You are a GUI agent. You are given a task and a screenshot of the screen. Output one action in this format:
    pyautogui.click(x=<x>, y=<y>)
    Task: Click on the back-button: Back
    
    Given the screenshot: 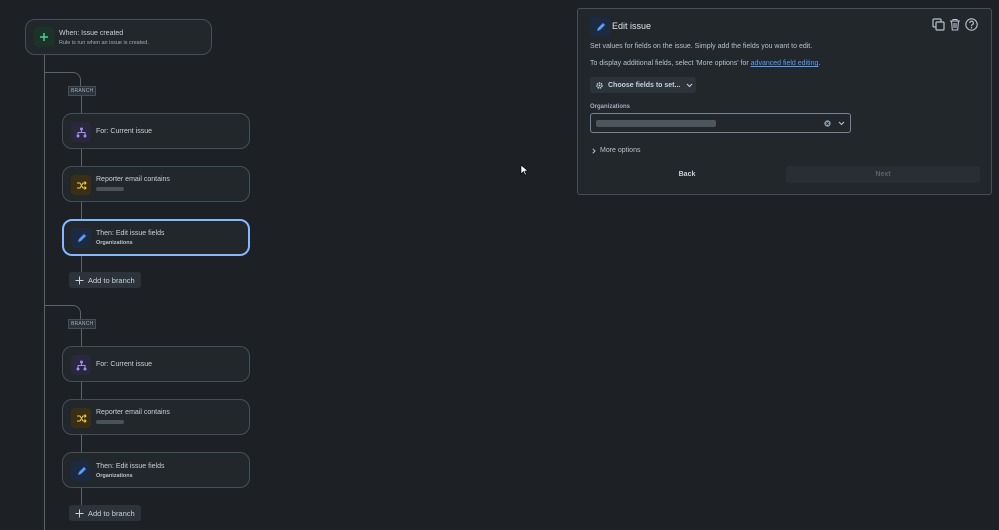 What is the action you would take?
    pyautogui.click(x=687, y=174)
    